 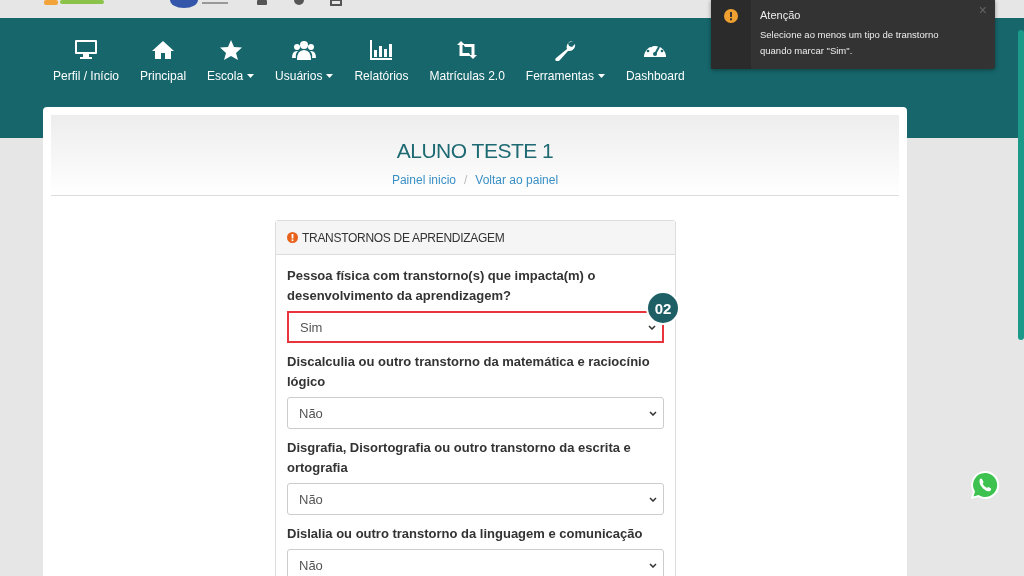 What do you see at coordinates (423, 180) in the screenshot?
I see `breadcrumb-link: Painel inicio` at bounding box center [423, 180].